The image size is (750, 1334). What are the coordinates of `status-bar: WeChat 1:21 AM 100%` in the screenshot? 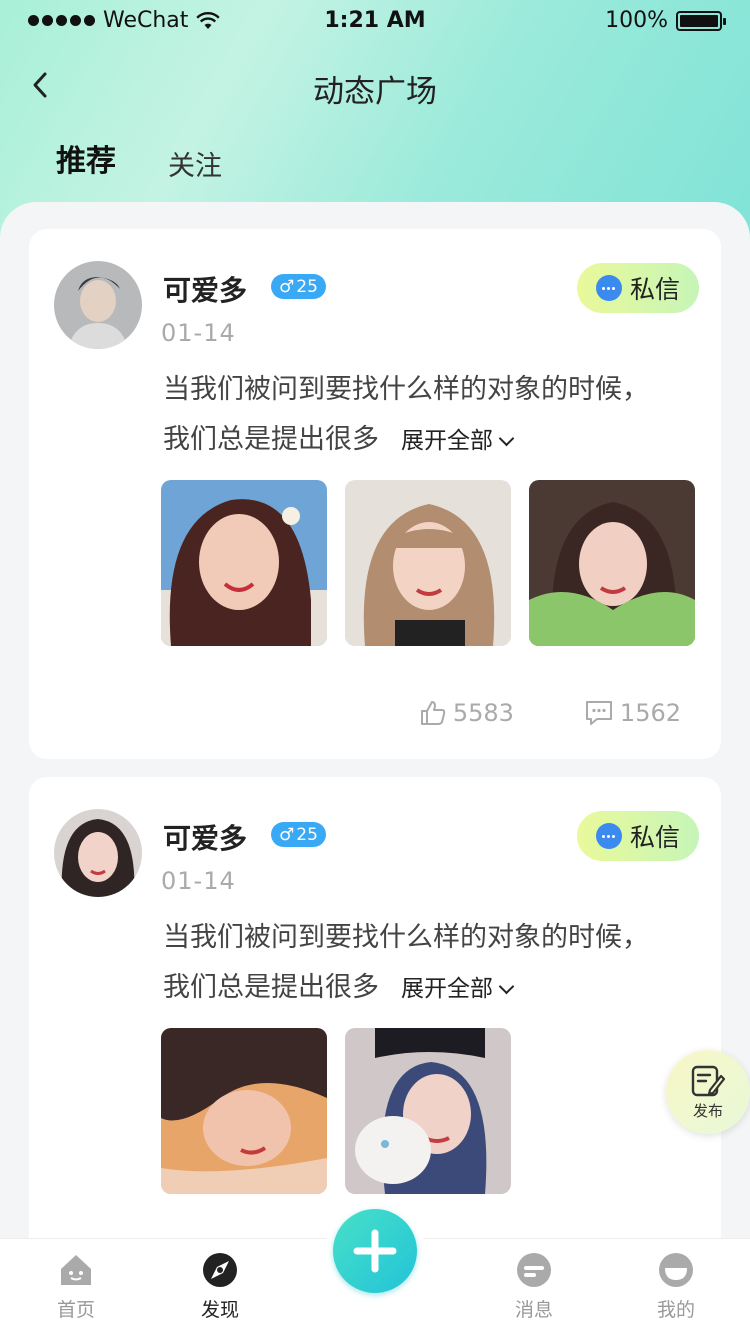 It's located at (375, 21).